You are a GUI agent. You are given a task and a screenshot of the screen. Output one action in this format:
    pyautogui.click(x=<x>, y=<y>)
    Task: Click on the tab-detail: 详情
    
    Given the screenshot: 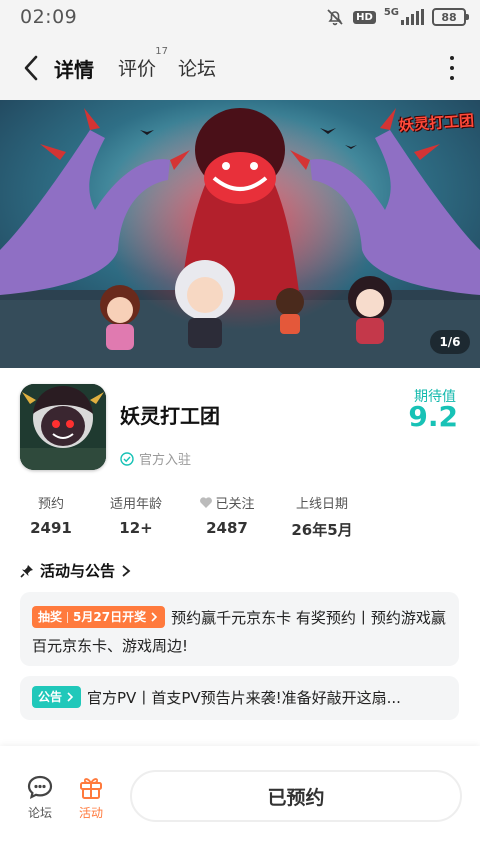 What is the action you would take?
    pyautogui.click(x=74, y=68)
    